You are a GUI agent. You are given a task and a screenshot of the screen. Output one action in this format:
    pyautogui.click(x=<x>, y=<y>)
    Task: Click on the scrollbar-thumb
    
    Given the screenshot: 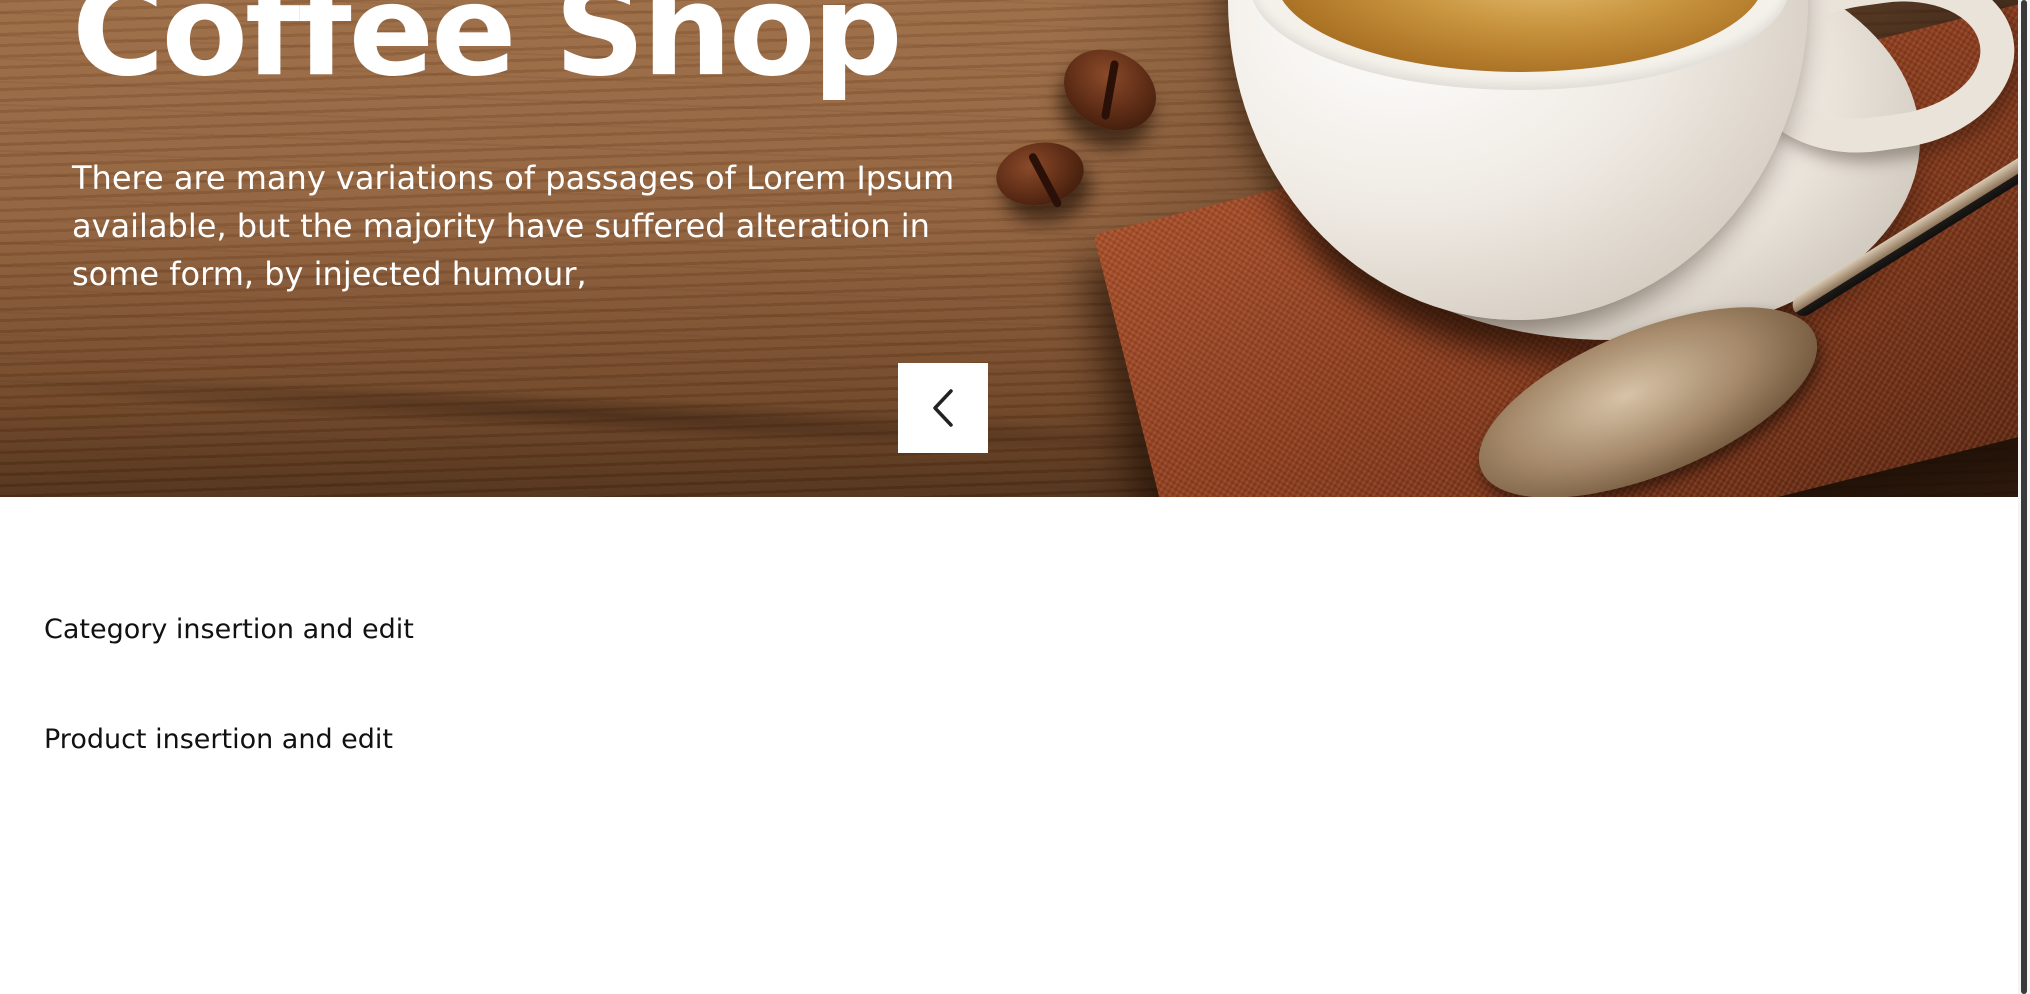 What is the action you would take?
    pyautogui.click(x=2024, y=497)
    